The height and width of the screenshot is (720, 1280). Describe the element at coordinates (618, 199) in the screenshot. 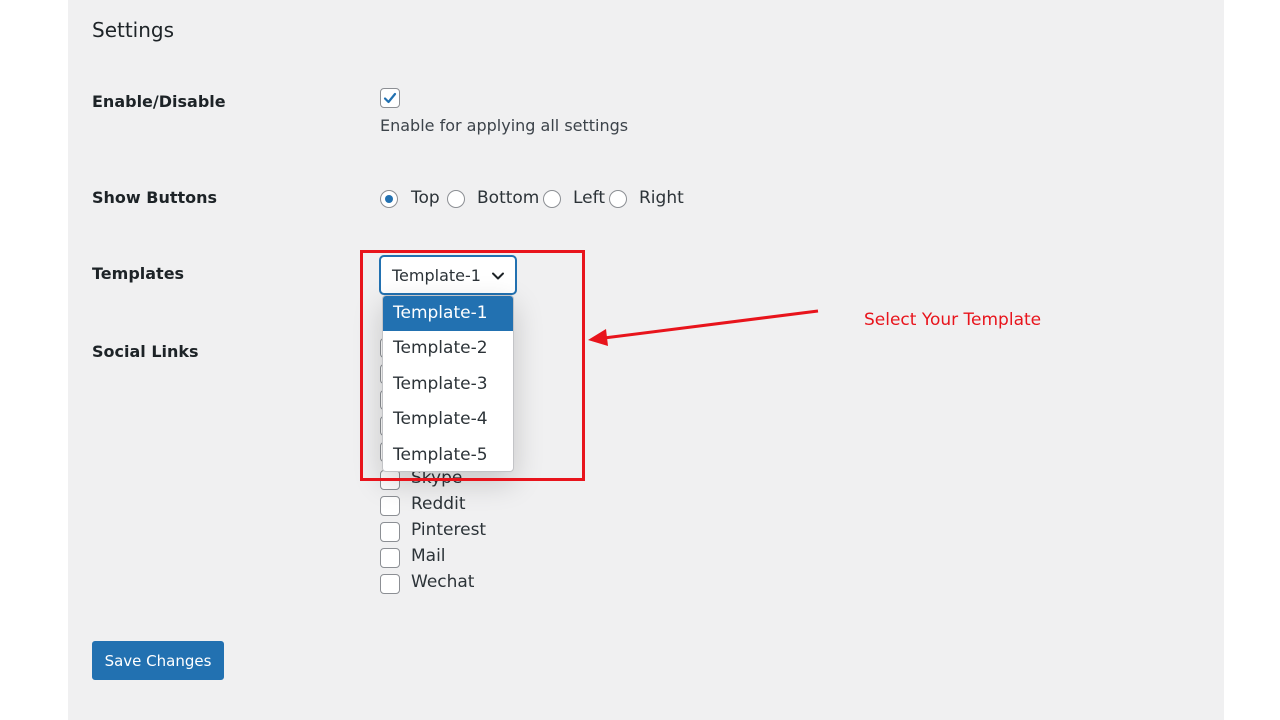

I see `radio-right` at that location.